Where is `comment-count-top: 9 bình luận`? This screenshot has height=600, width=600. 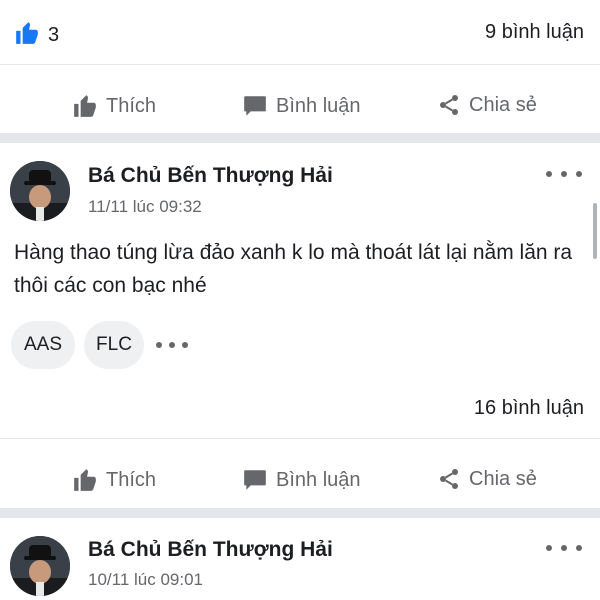 comment-count-top: 9 bình luận is located at coordinates (534, 32).